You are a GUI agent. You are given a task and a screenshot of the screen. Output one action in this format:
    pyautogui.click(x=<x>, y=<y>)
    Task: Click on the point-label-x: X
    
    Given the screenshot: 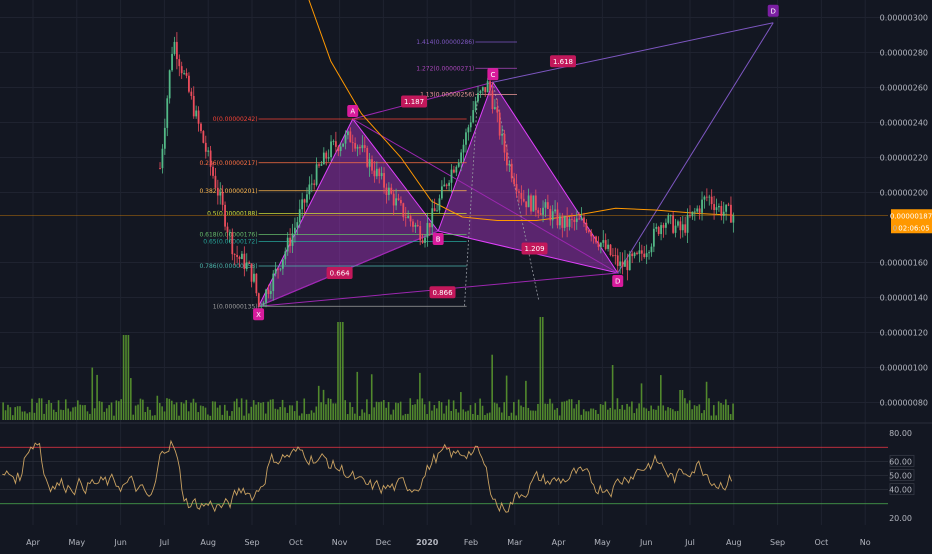 What is the action you would take?
    pyautogui.click(x=259, y=314)
    